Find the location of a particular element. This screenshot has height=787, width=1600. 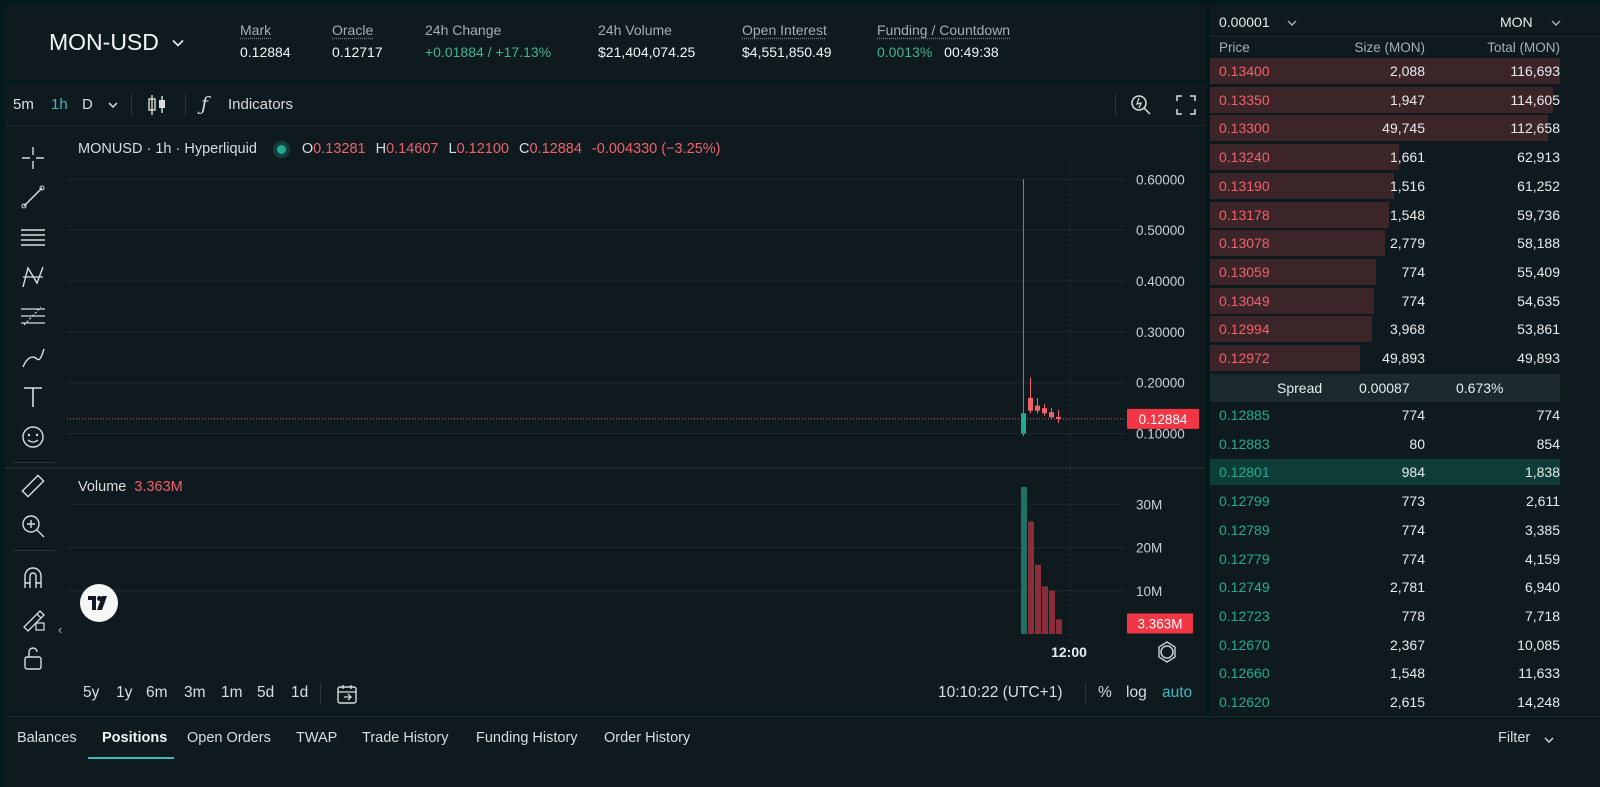

ask-row: 0.12994 3,968 53,861 is located at coordinates (1385, 329).